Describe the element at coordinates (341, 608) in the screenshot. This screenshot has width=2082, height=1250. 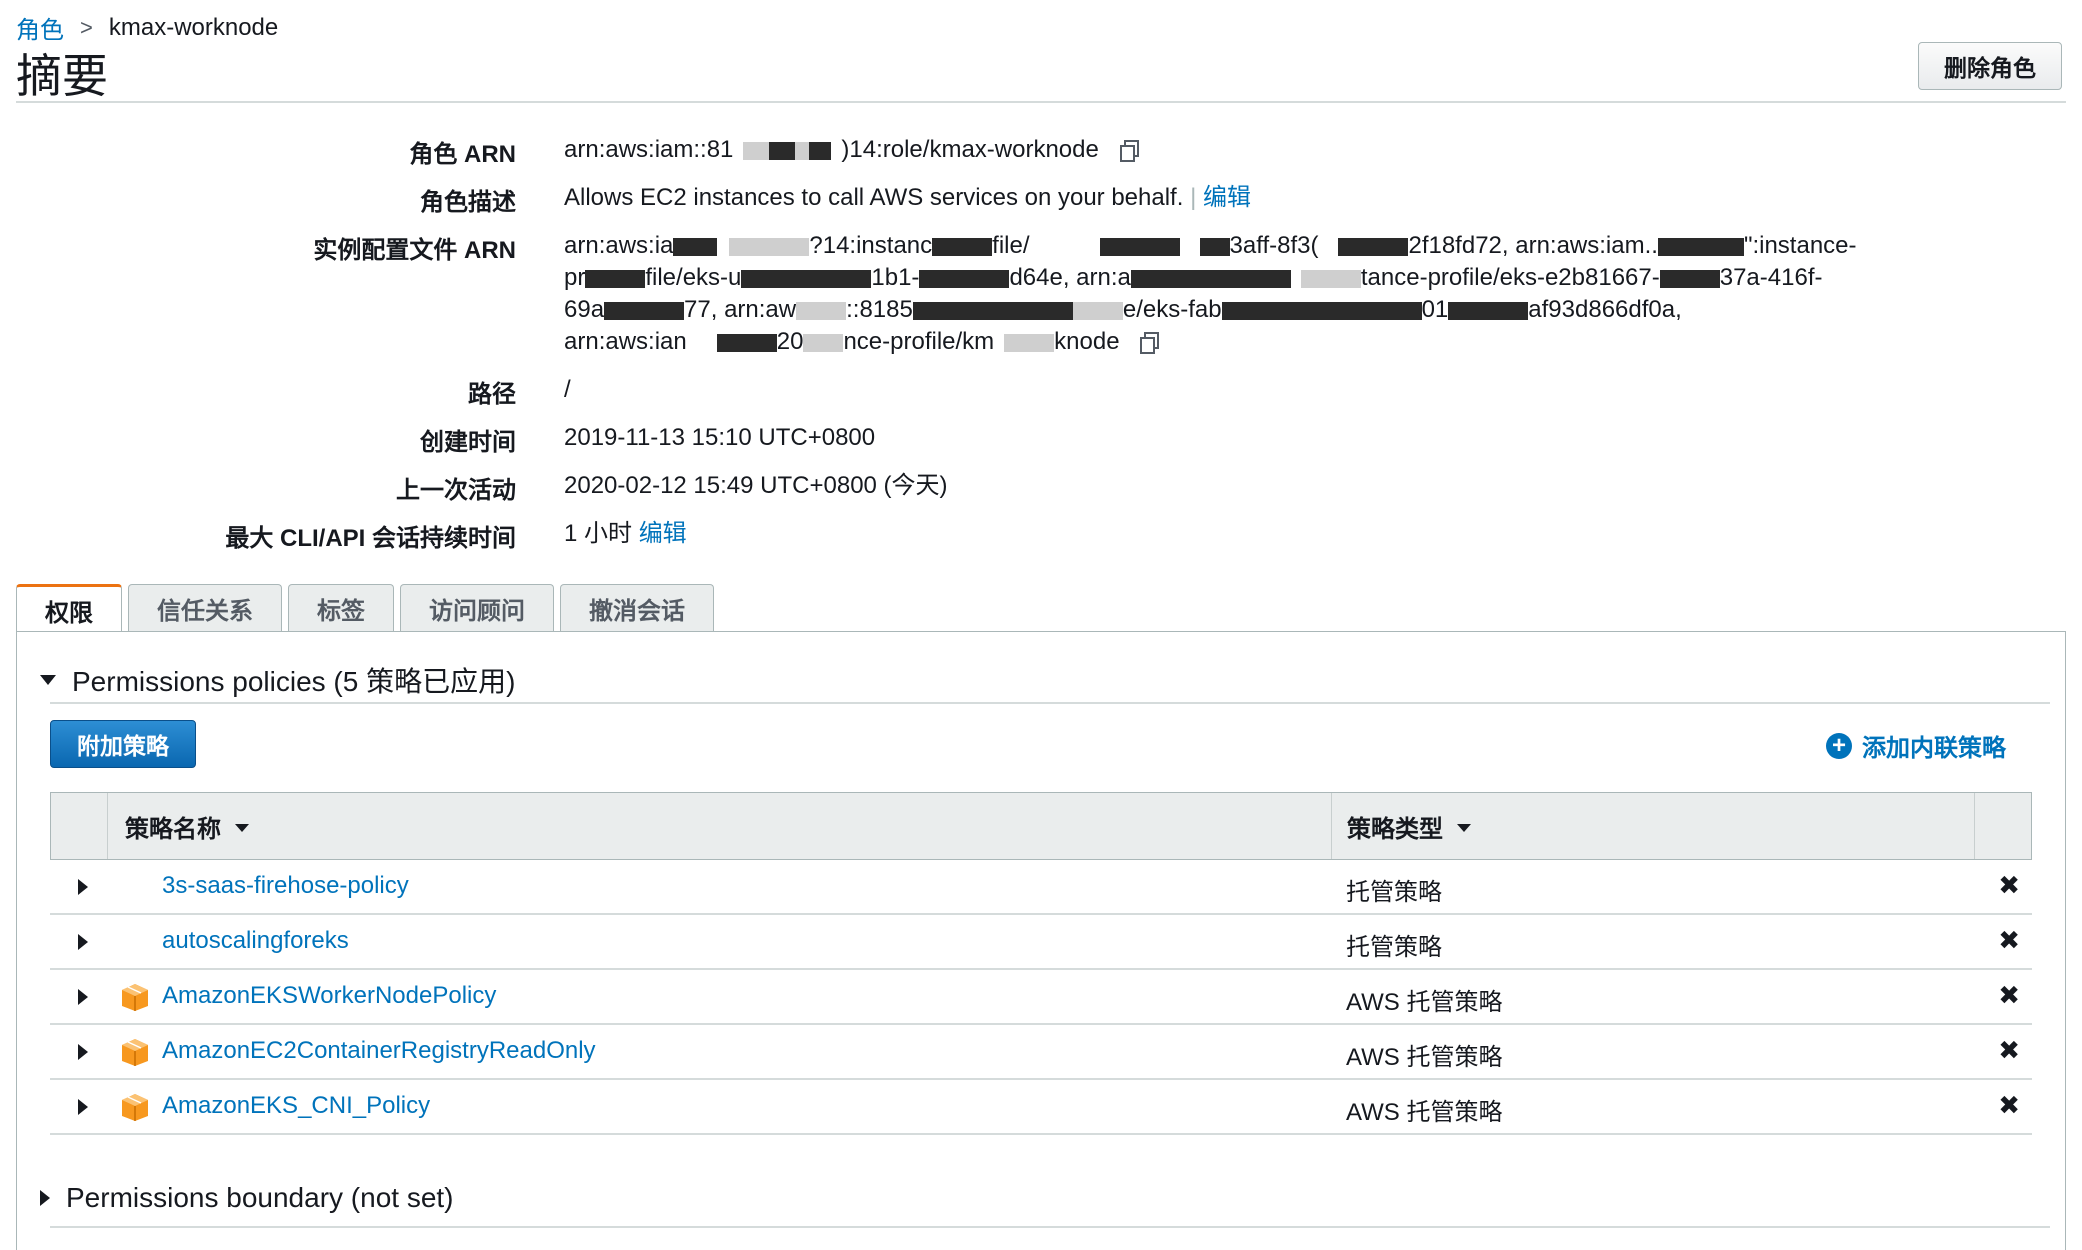
I see `tab-tags: 标签` at that location.